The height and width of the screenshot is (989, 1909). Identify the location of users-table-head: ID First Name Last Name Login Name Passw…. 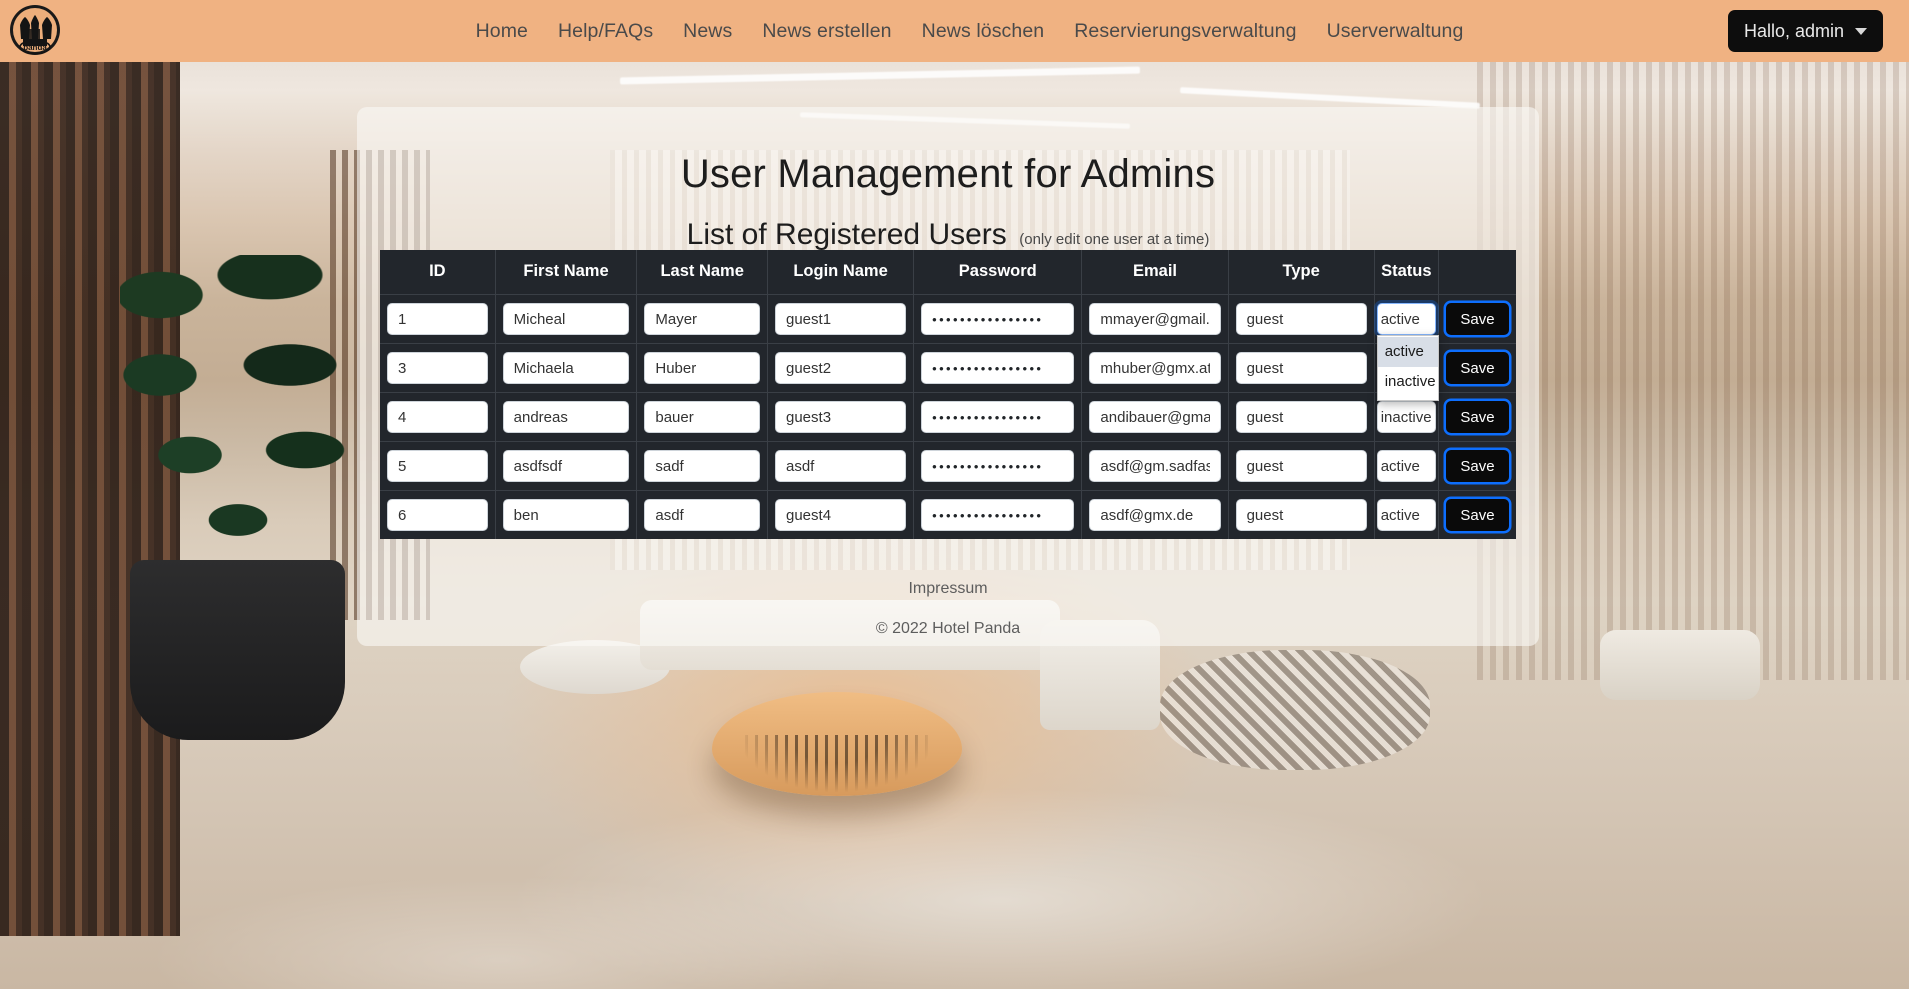
(948, 272).